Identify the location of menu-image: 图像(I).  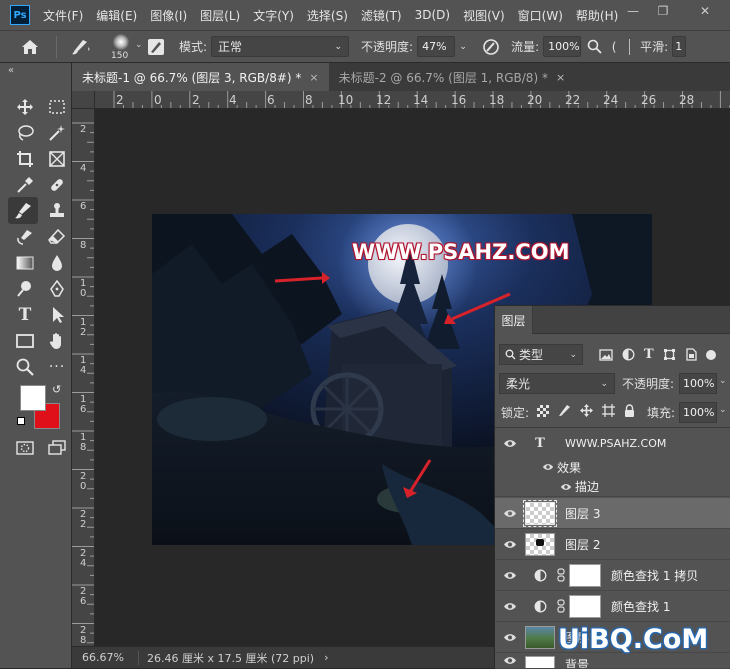
(168, 15).